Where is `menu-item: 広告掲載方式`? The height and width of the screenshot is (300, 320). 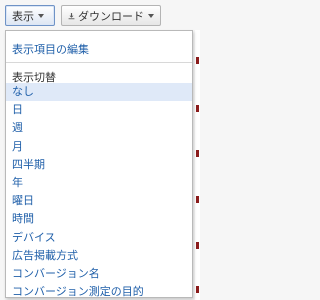 menu-item: 広告掲載方式 is located at coordinates (99, 256).